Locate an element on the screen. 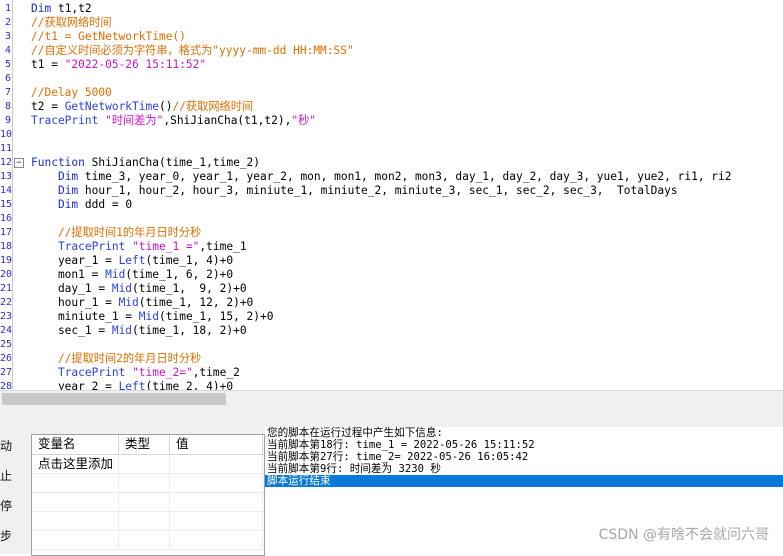 The width and height of the screenshot is (783, 556). code-token: (time_1, 12, 2)+0 is located at coordinates (196, 302).